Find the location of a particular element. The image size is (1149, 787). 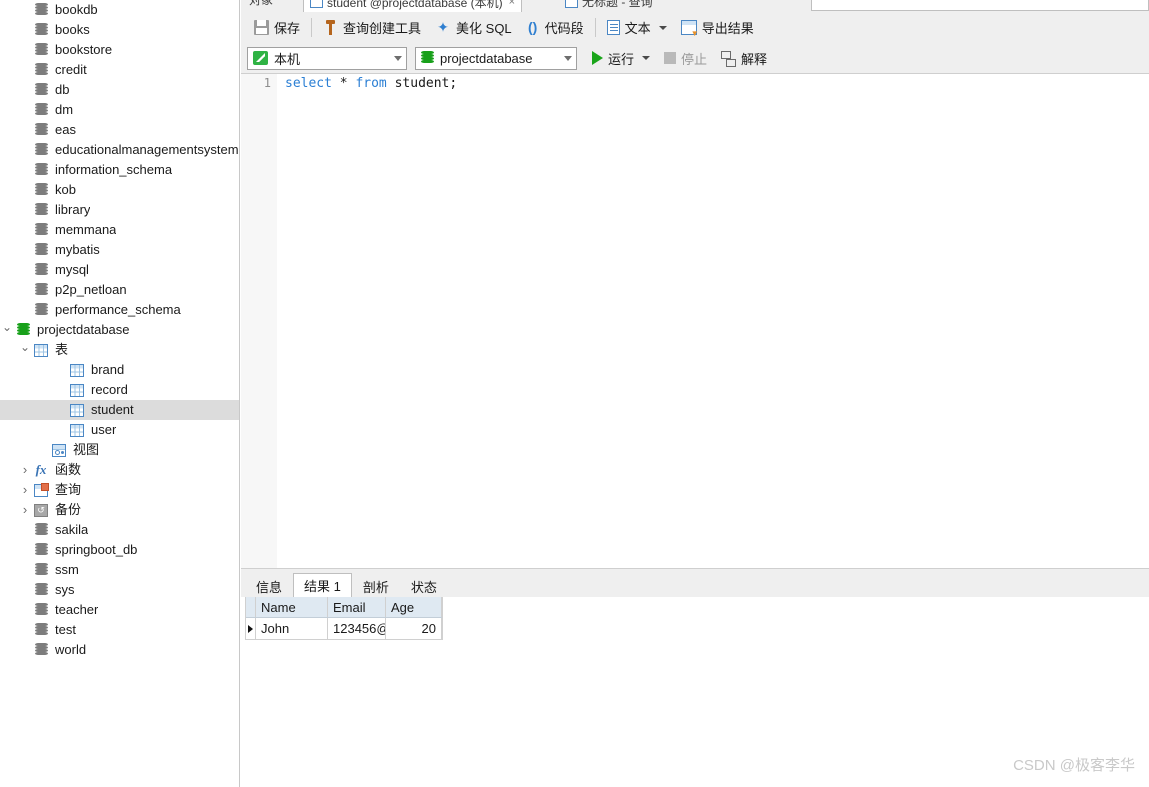

results-tab-结果 1: 结果 1 is located at coordinates (322, 585).